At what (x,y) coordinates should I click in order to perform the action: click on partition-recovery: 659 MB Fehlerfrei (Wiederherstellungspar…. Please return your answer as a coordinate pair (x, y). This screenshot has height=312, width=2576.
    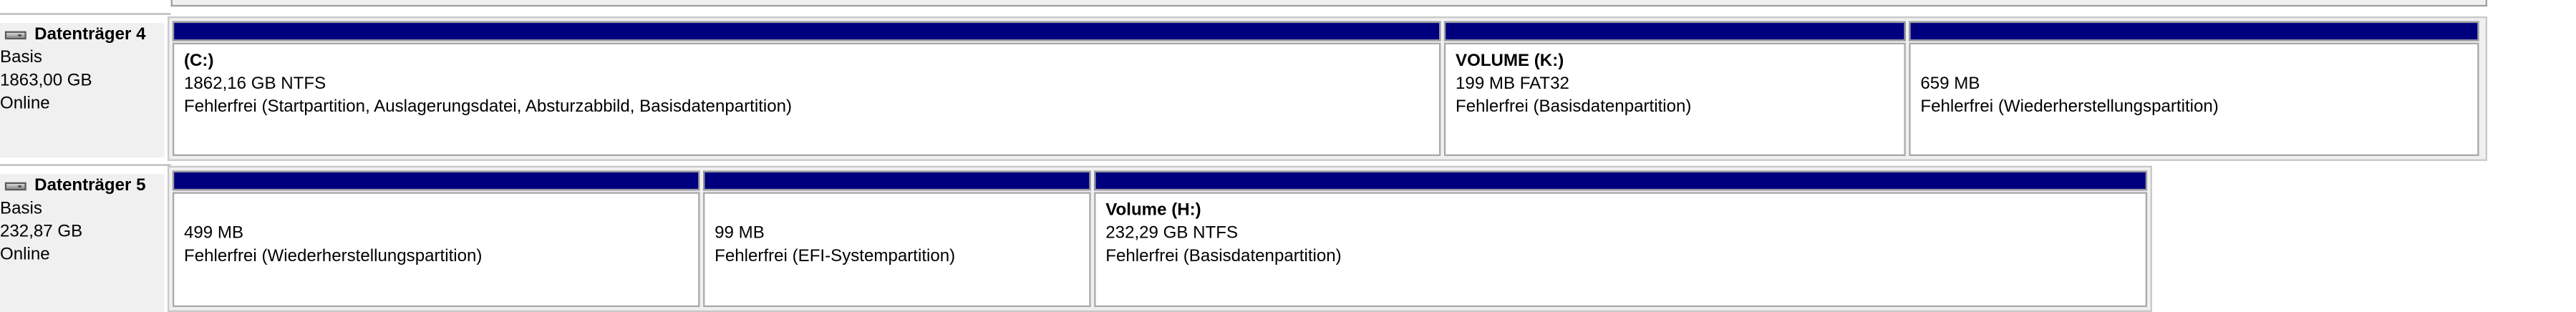
    Looking at the image, I should click on (2194, 88).